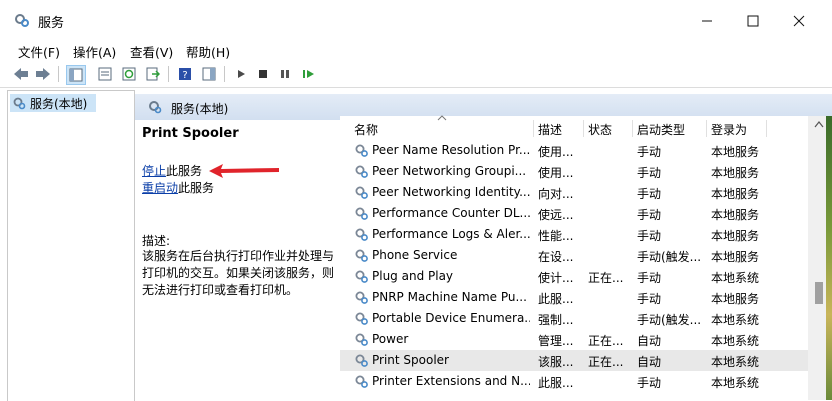  I want to click on toolbar: ?, so click(416, 74).